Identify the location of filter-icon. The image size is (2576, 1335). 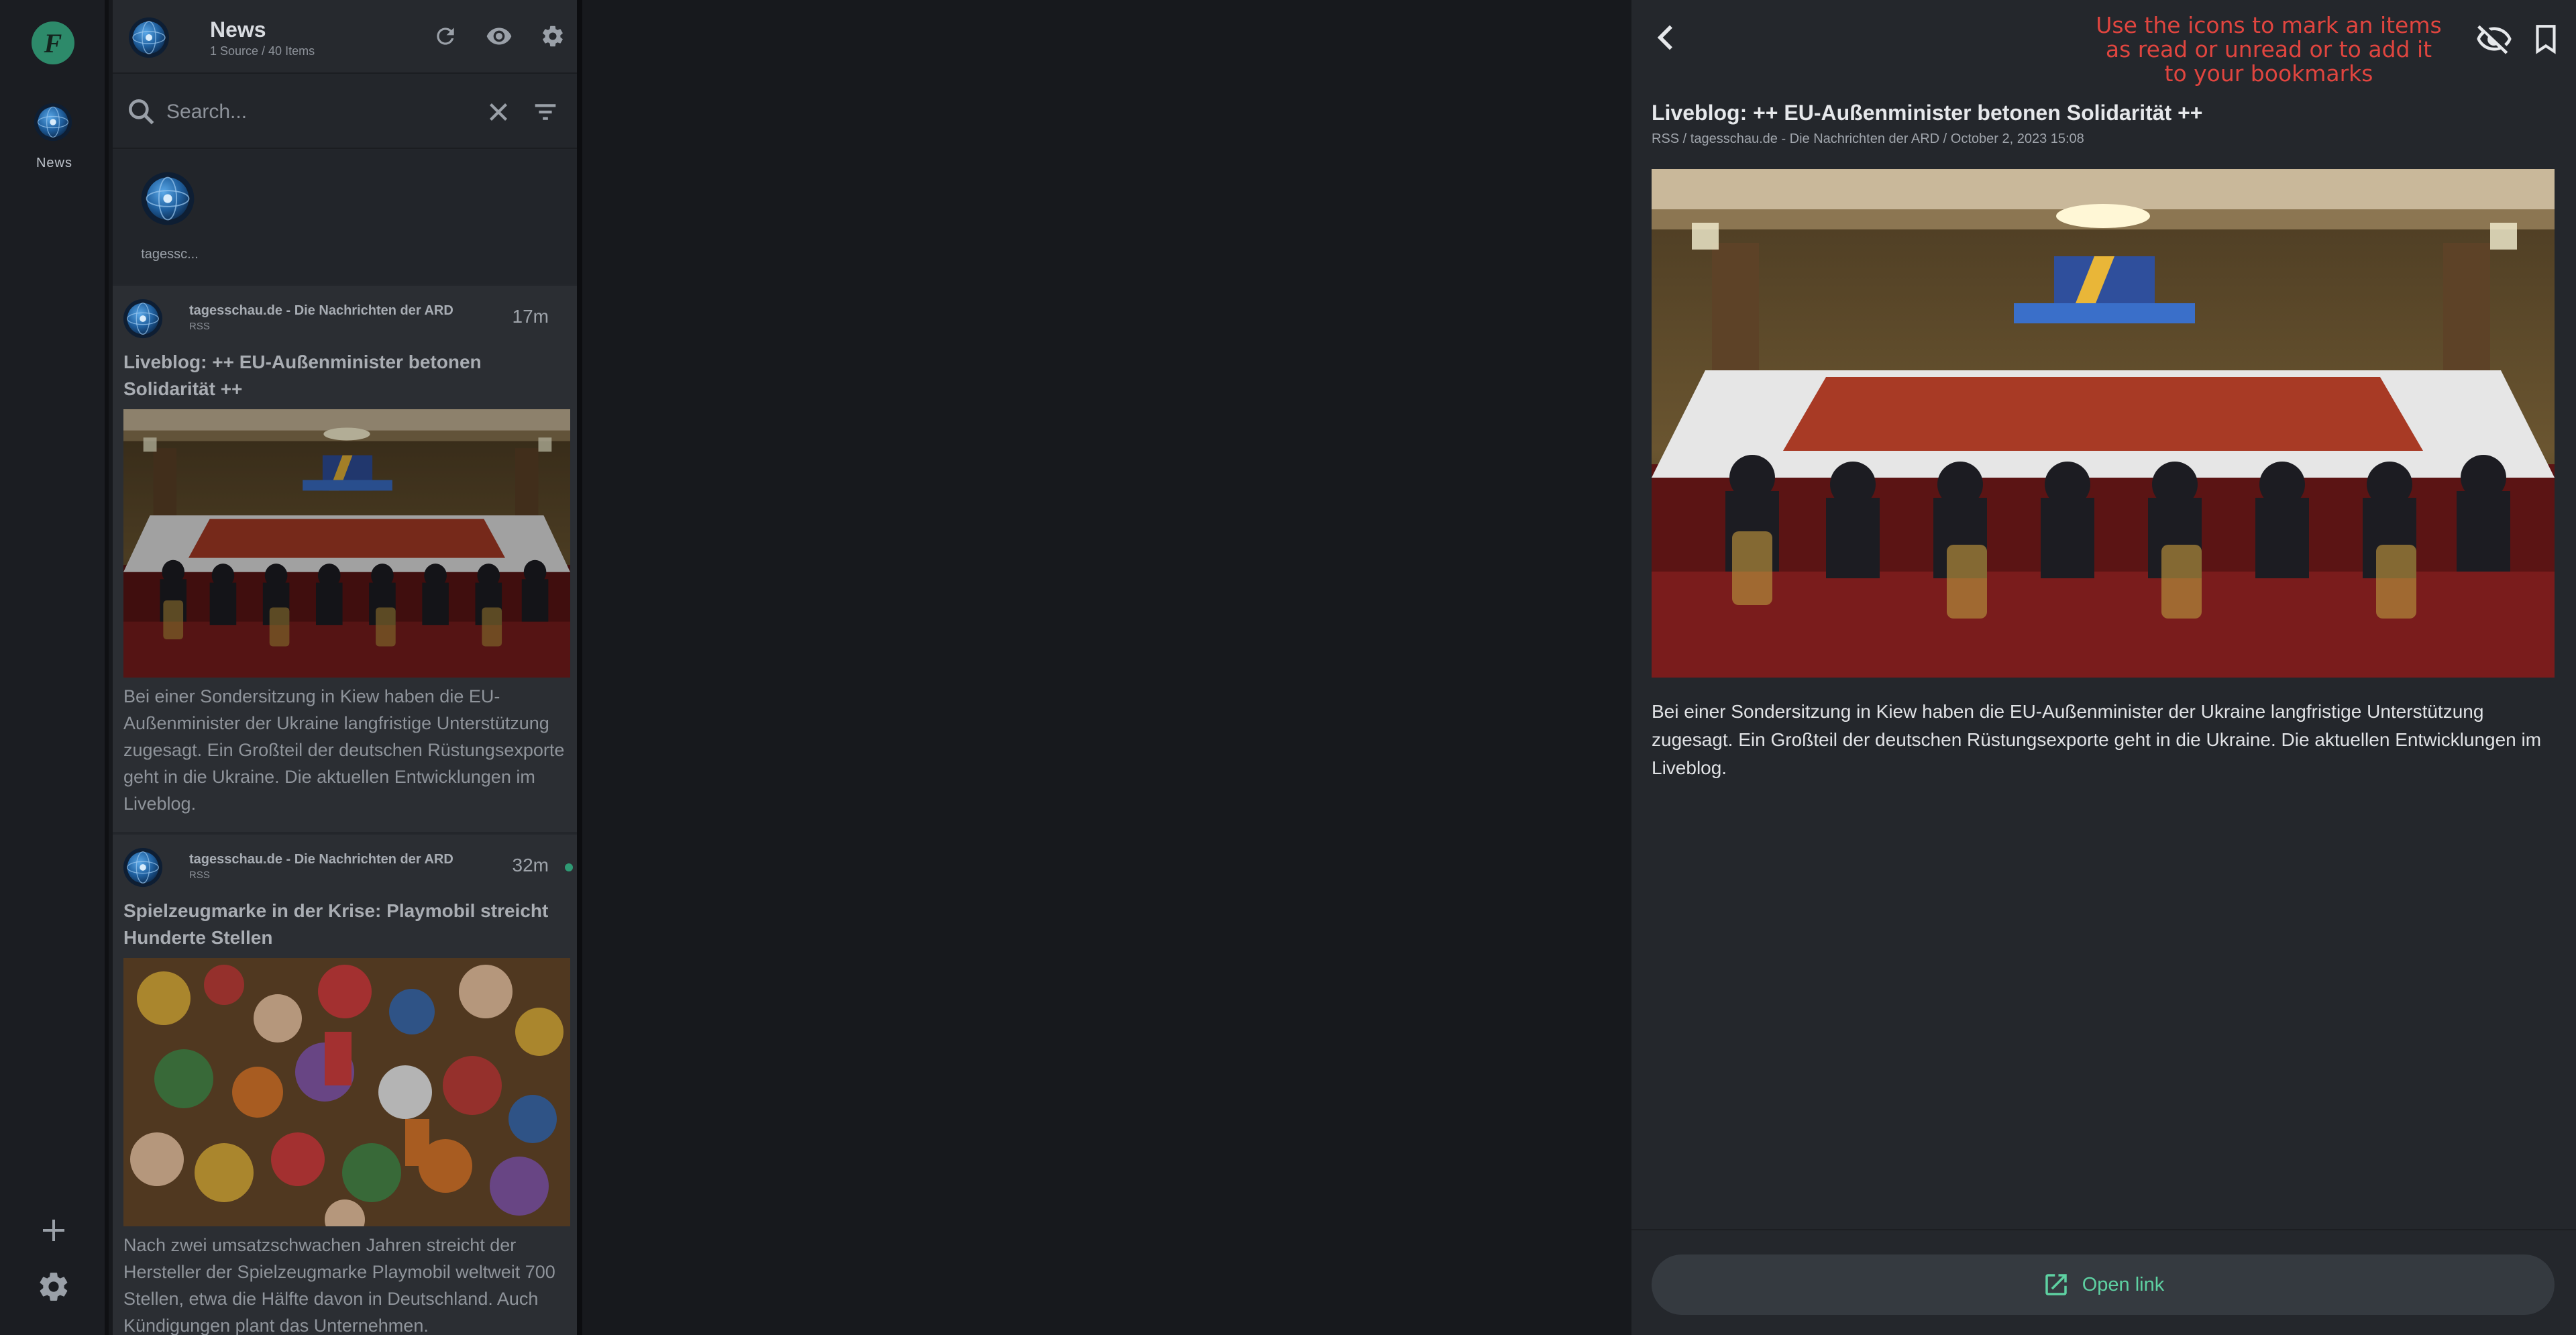
(545, 112).